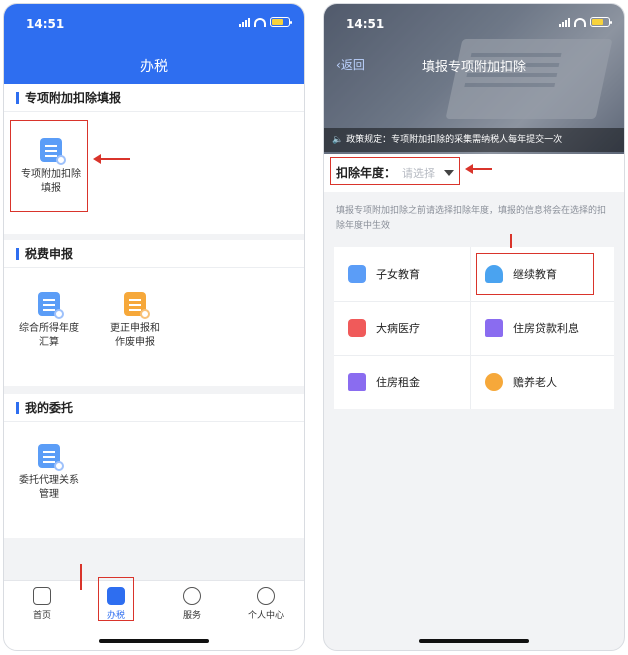 The height and width of the screenshot is (655, 628). I want to click on top-bar: 14:51 办税, so click(154, 44).